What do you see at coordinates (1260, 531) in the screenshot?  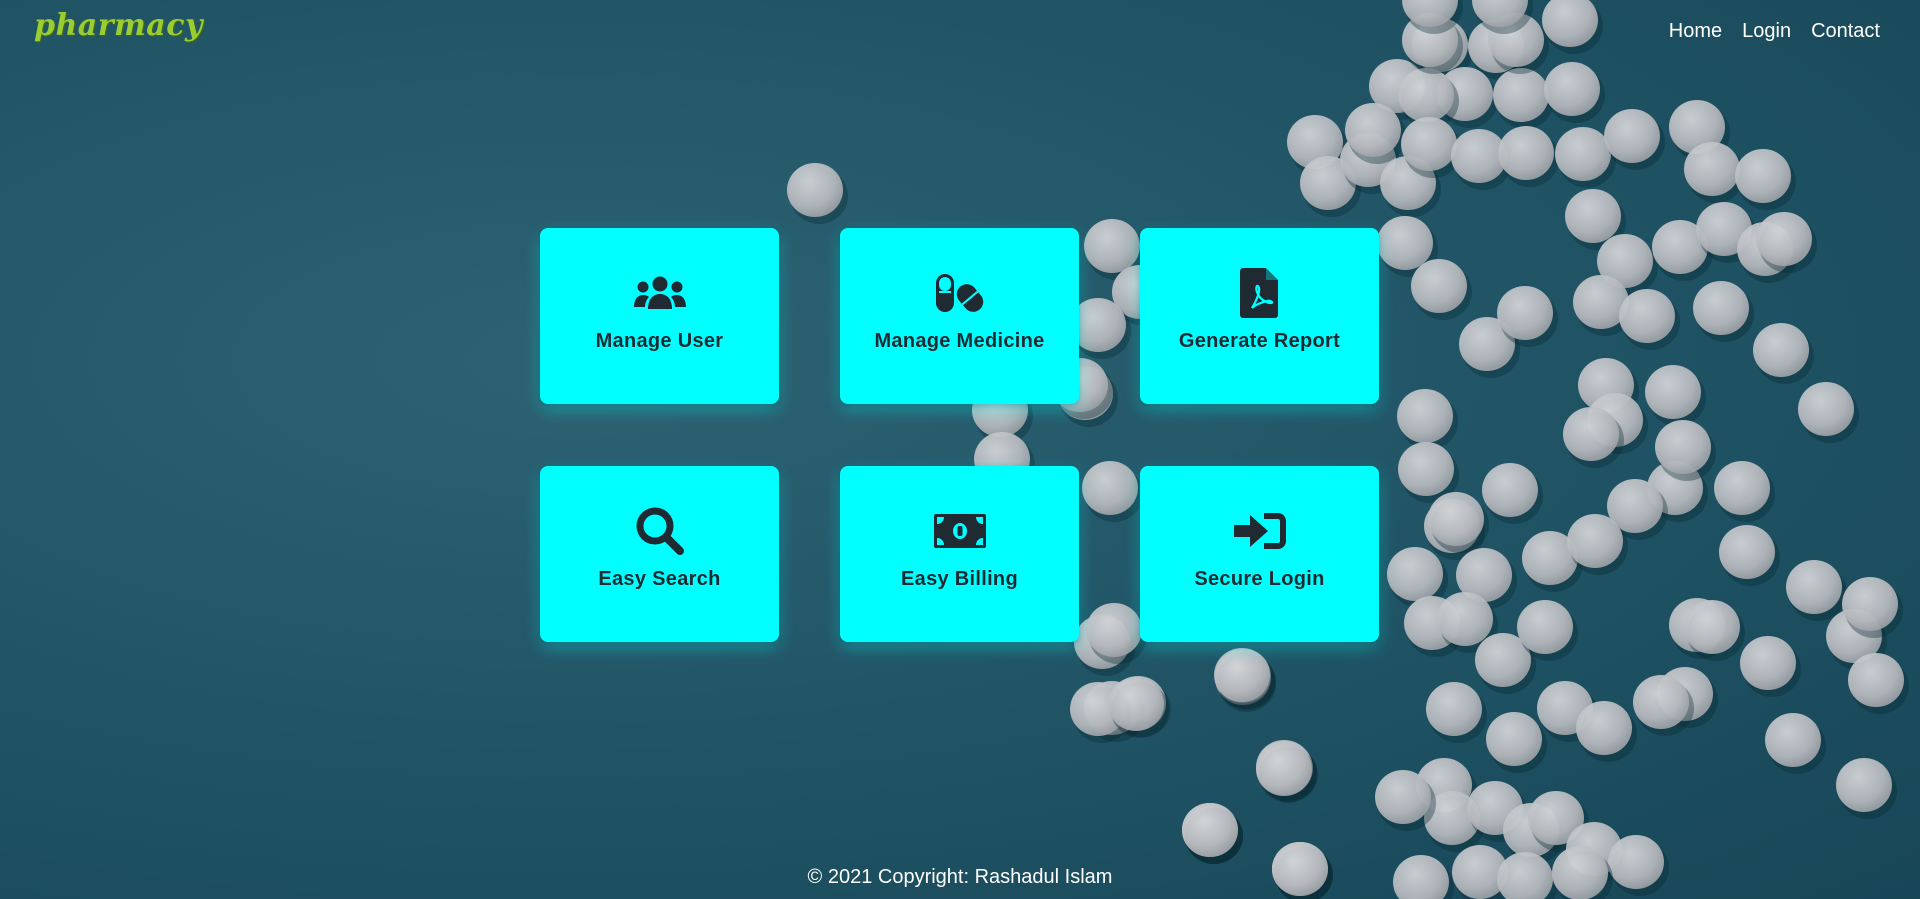 I see `sign-in-icon` at bounding box center [1260, 531].